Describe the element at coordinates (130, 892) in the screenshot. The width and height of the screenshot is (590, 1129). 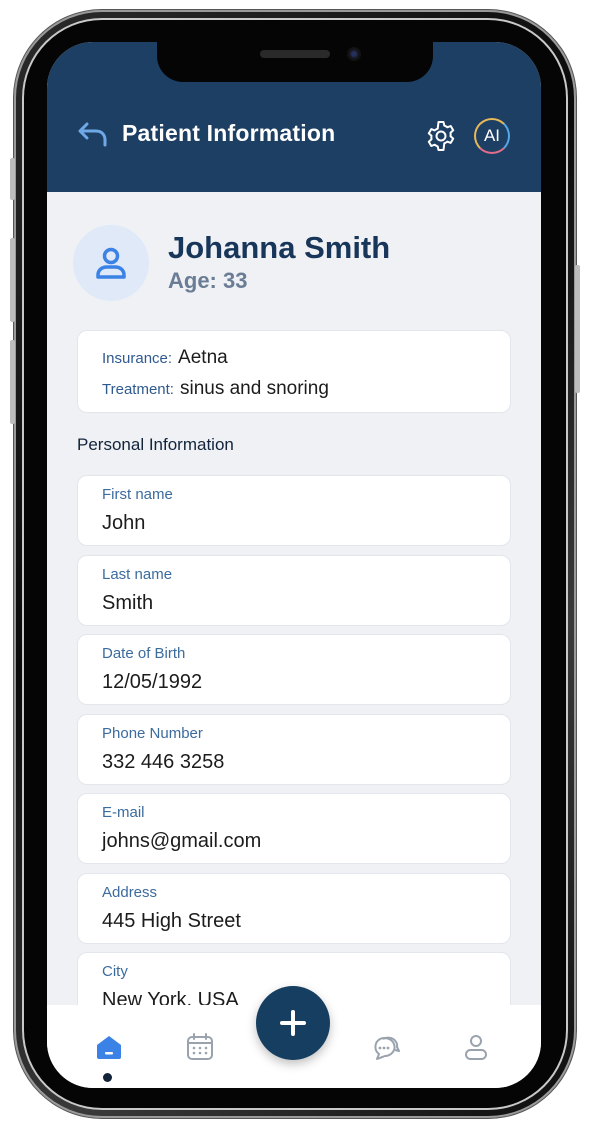
I see `field-label: Address` at that location.